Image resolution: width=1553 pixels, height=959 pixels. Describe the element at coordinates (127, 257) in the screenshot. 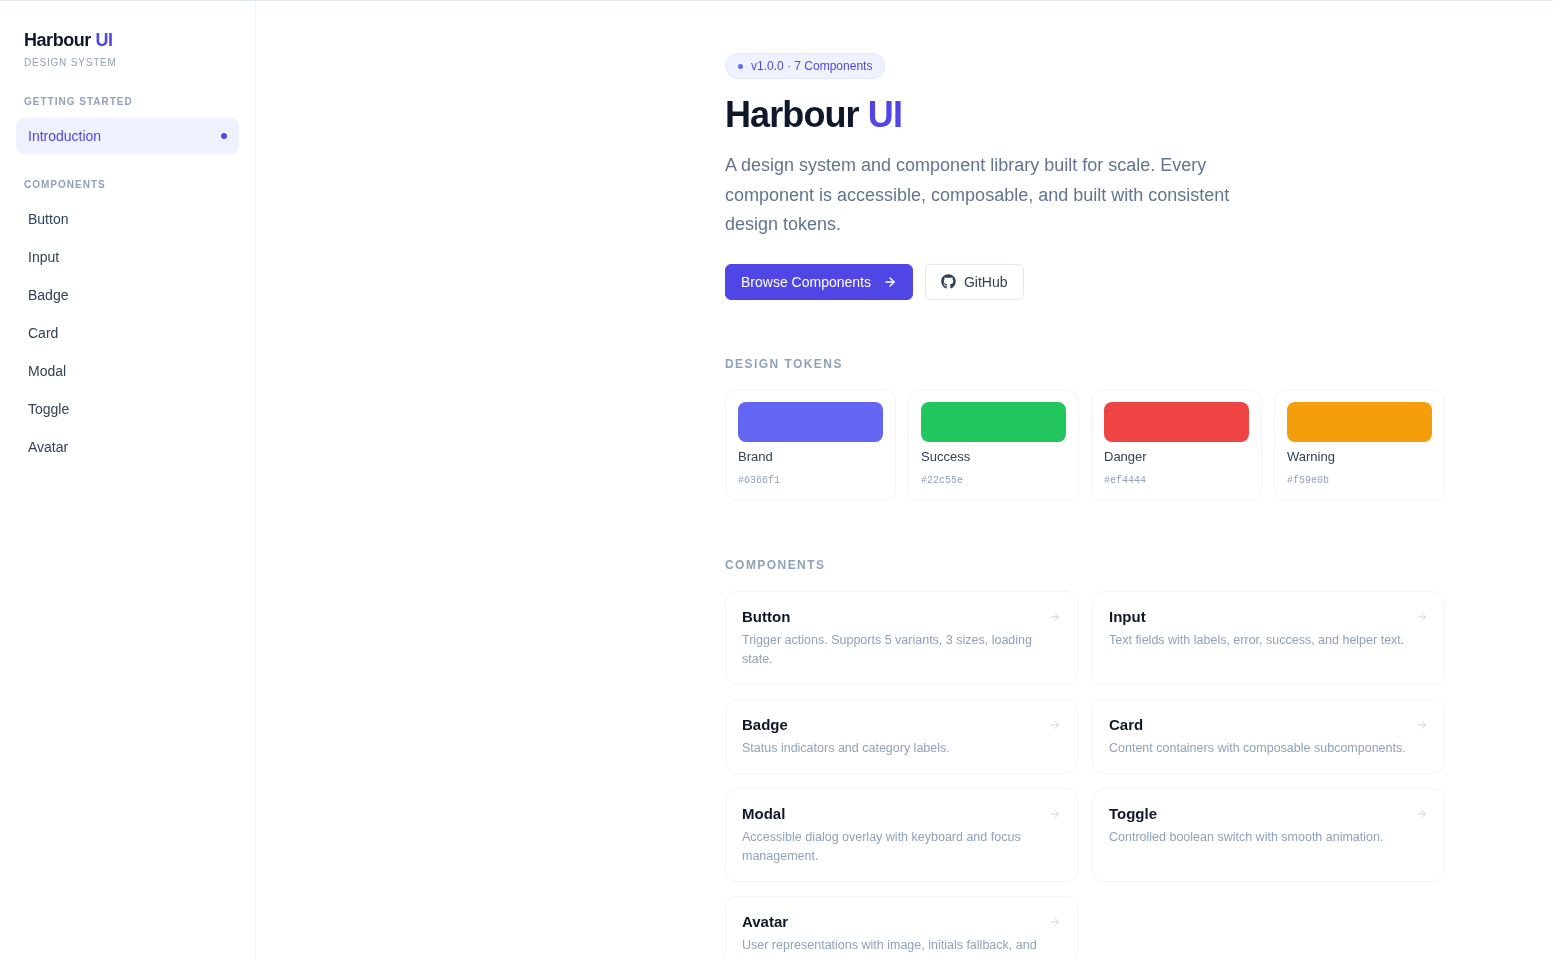

I see `nav-item: Input` at that location.